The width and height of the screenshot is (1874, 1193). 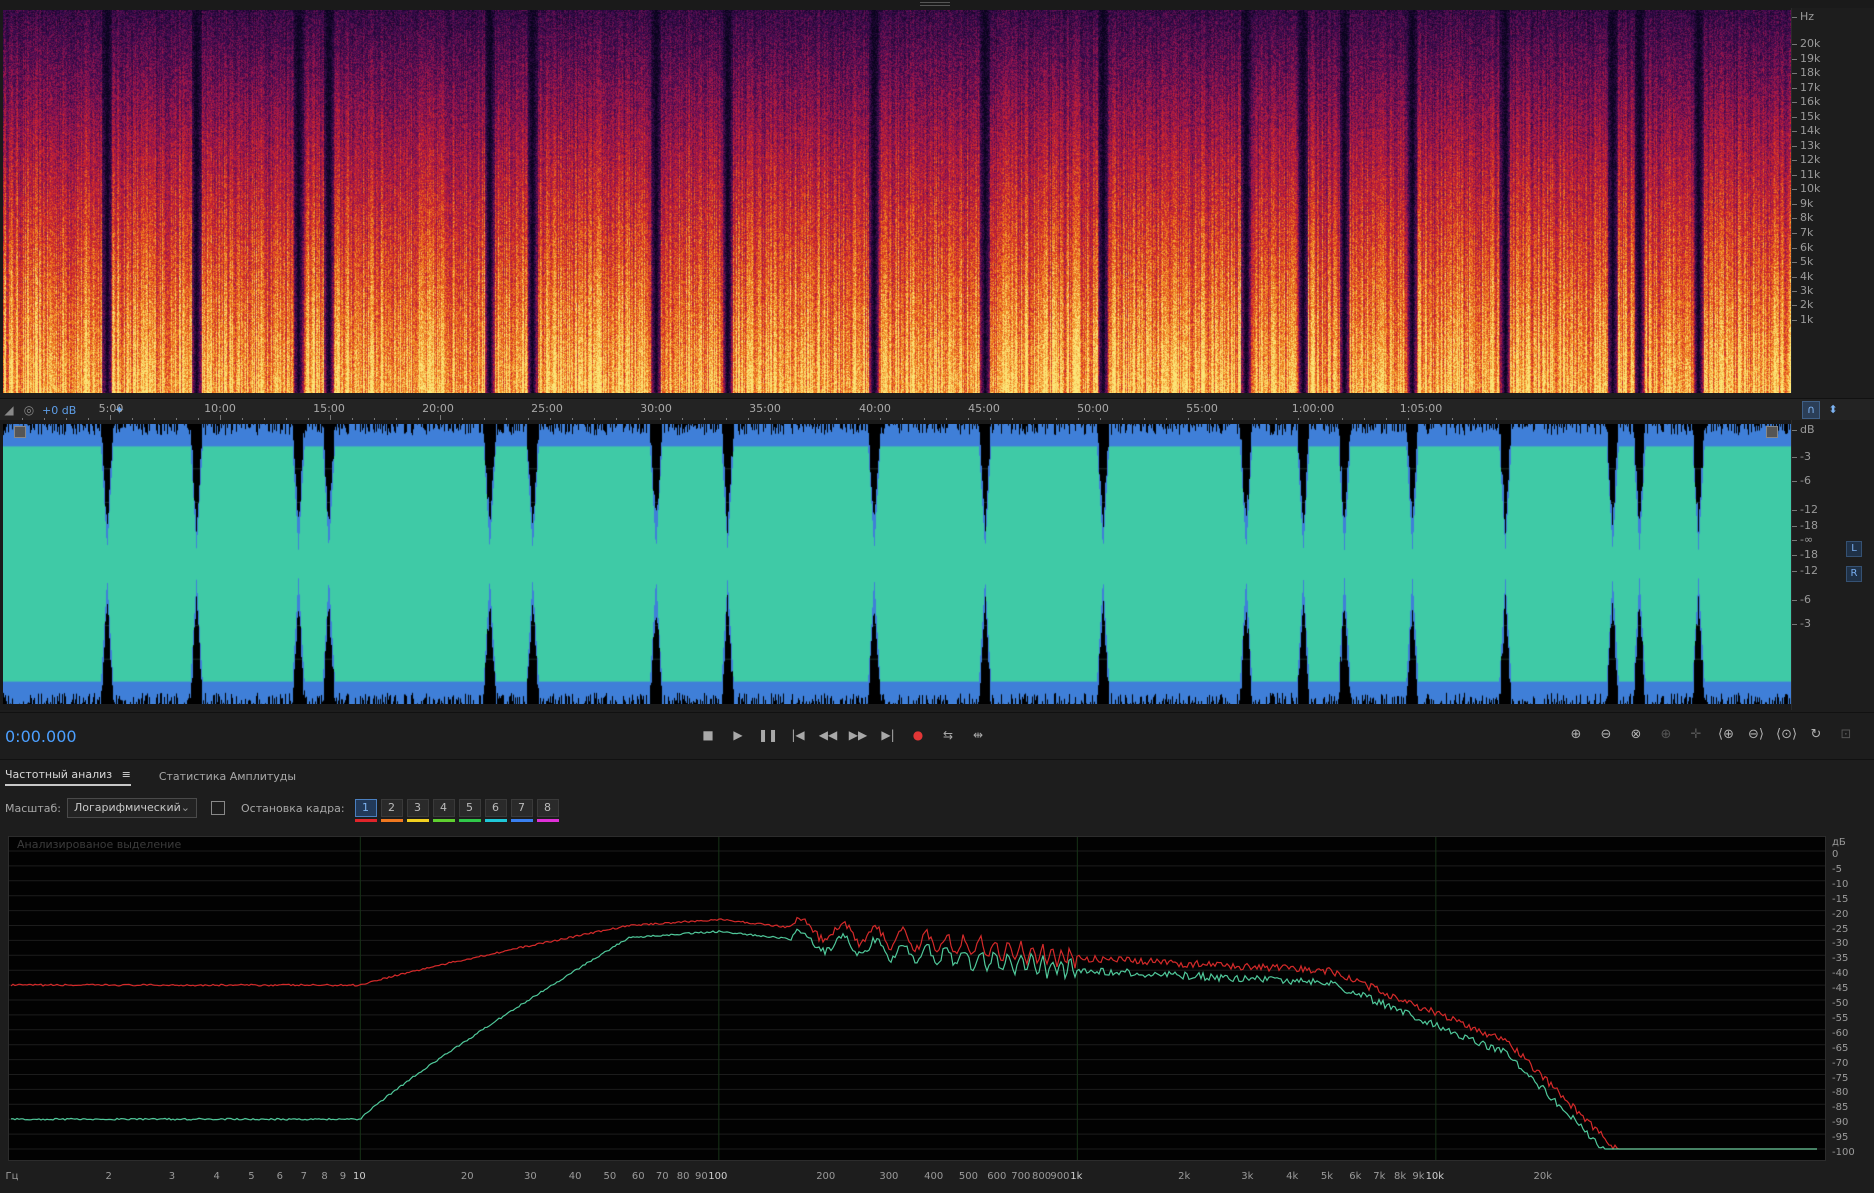 I want to click on pause-button: ❚❚, so click(x=768, y=735).